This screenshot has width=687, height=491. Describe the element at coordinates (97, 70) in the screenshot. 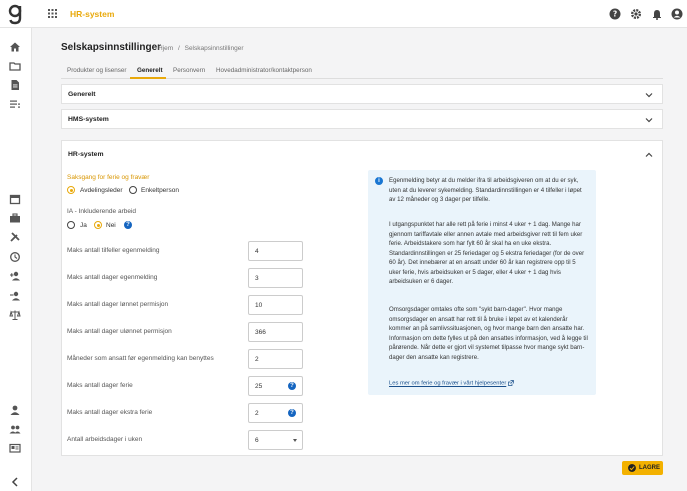

I see `tab-produkter: Produkter og lisenser` at that location.